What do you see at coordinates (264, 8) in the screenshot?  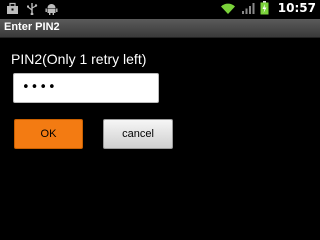 I see `battery-charging-icon` at bounding box center [264, 8].